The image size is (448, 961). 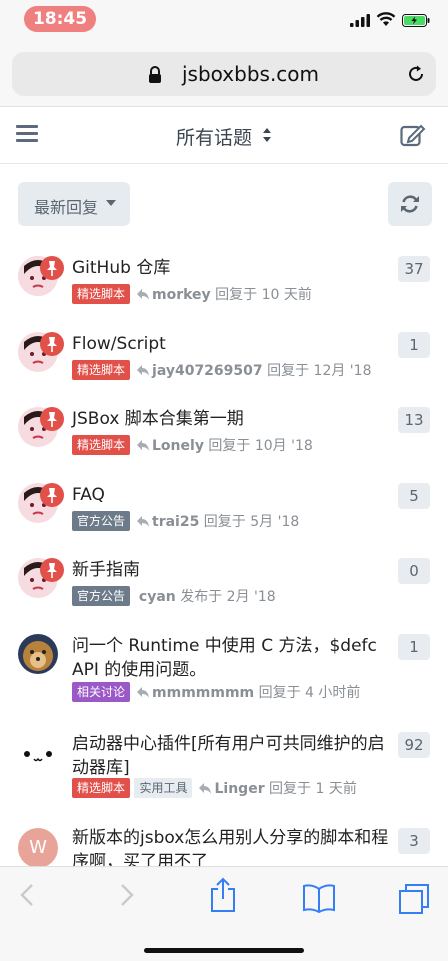 I want to click on home-indicator, so click(x=224, y=950).